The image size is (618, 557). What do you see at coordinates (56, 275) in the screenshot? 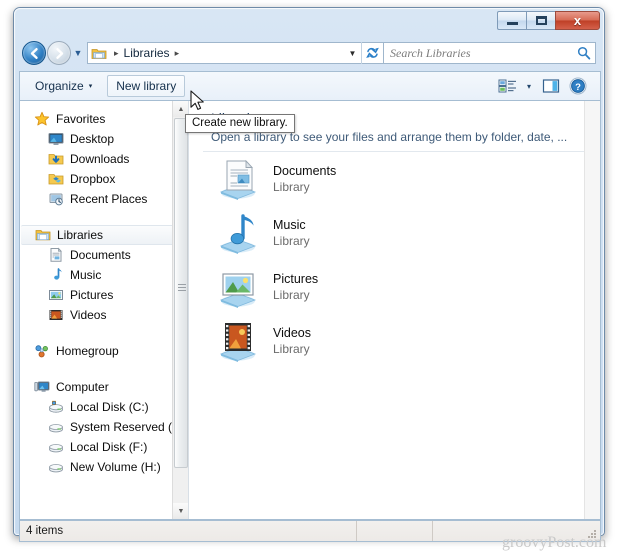
I see `music-icon` at bounding box center [56, 275].